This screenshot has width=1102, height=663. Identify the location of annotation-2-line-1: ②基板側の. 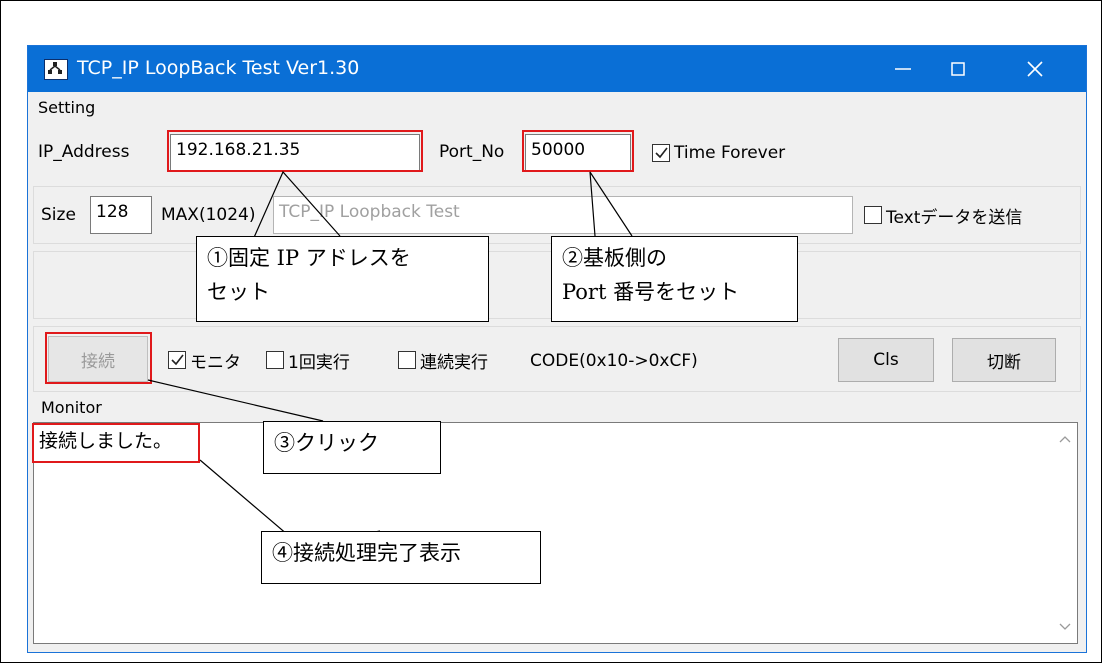
(614, 258).